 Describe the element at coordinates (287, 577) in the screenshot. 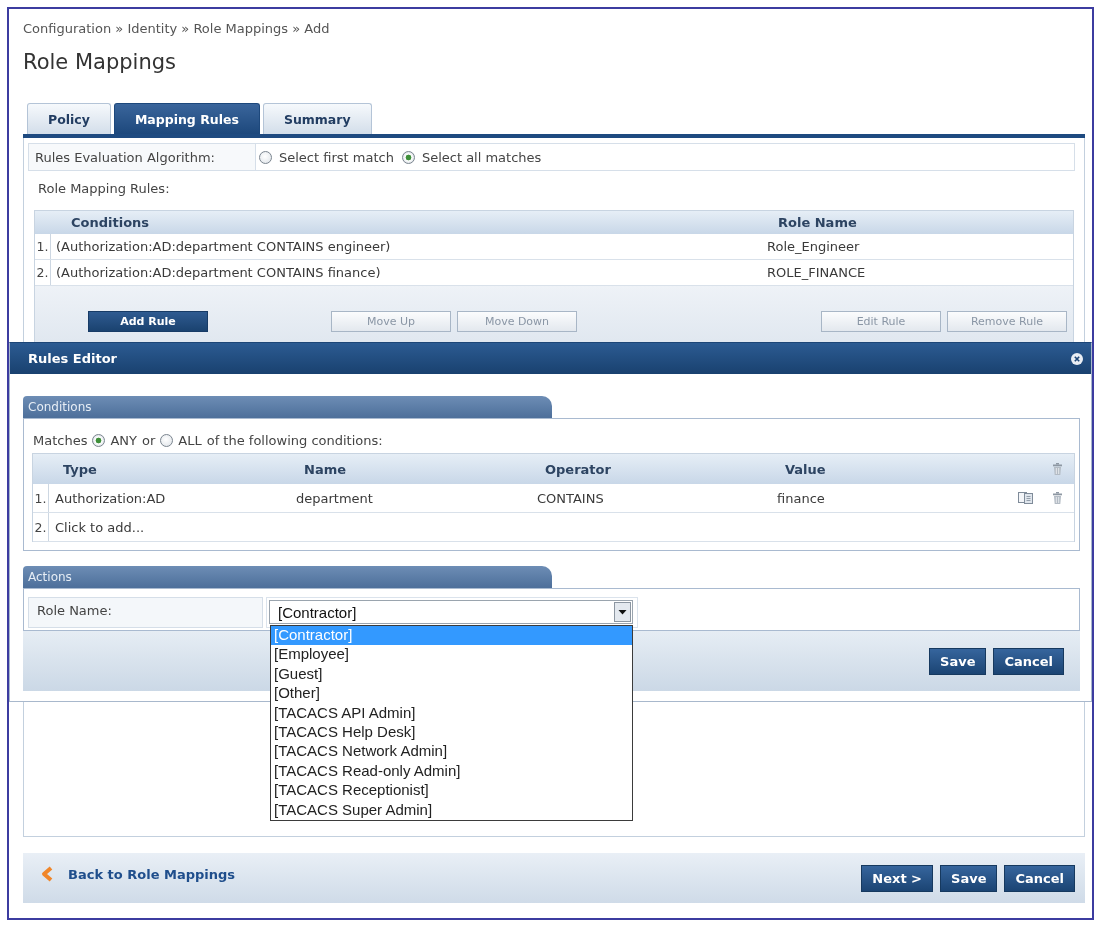

I see `section-title: Actions` at that location.